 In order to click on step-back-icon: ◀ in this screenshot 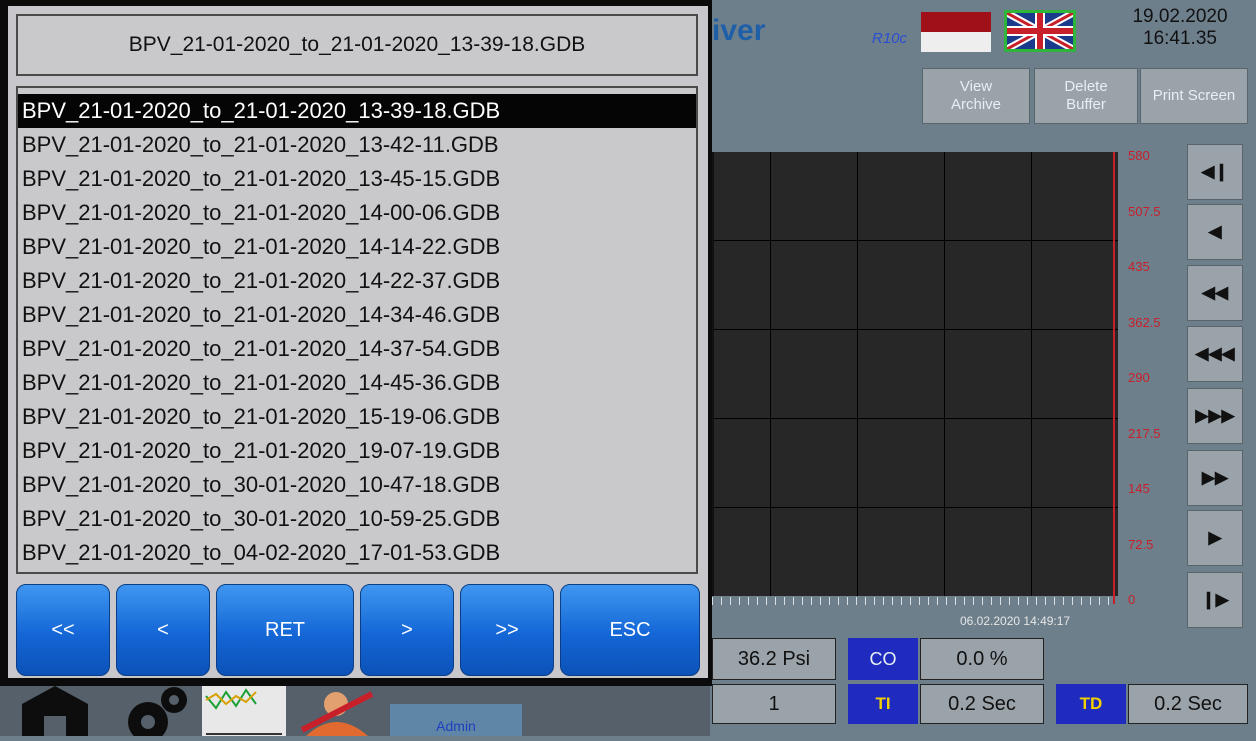, I will do `click(1215, 232)`.